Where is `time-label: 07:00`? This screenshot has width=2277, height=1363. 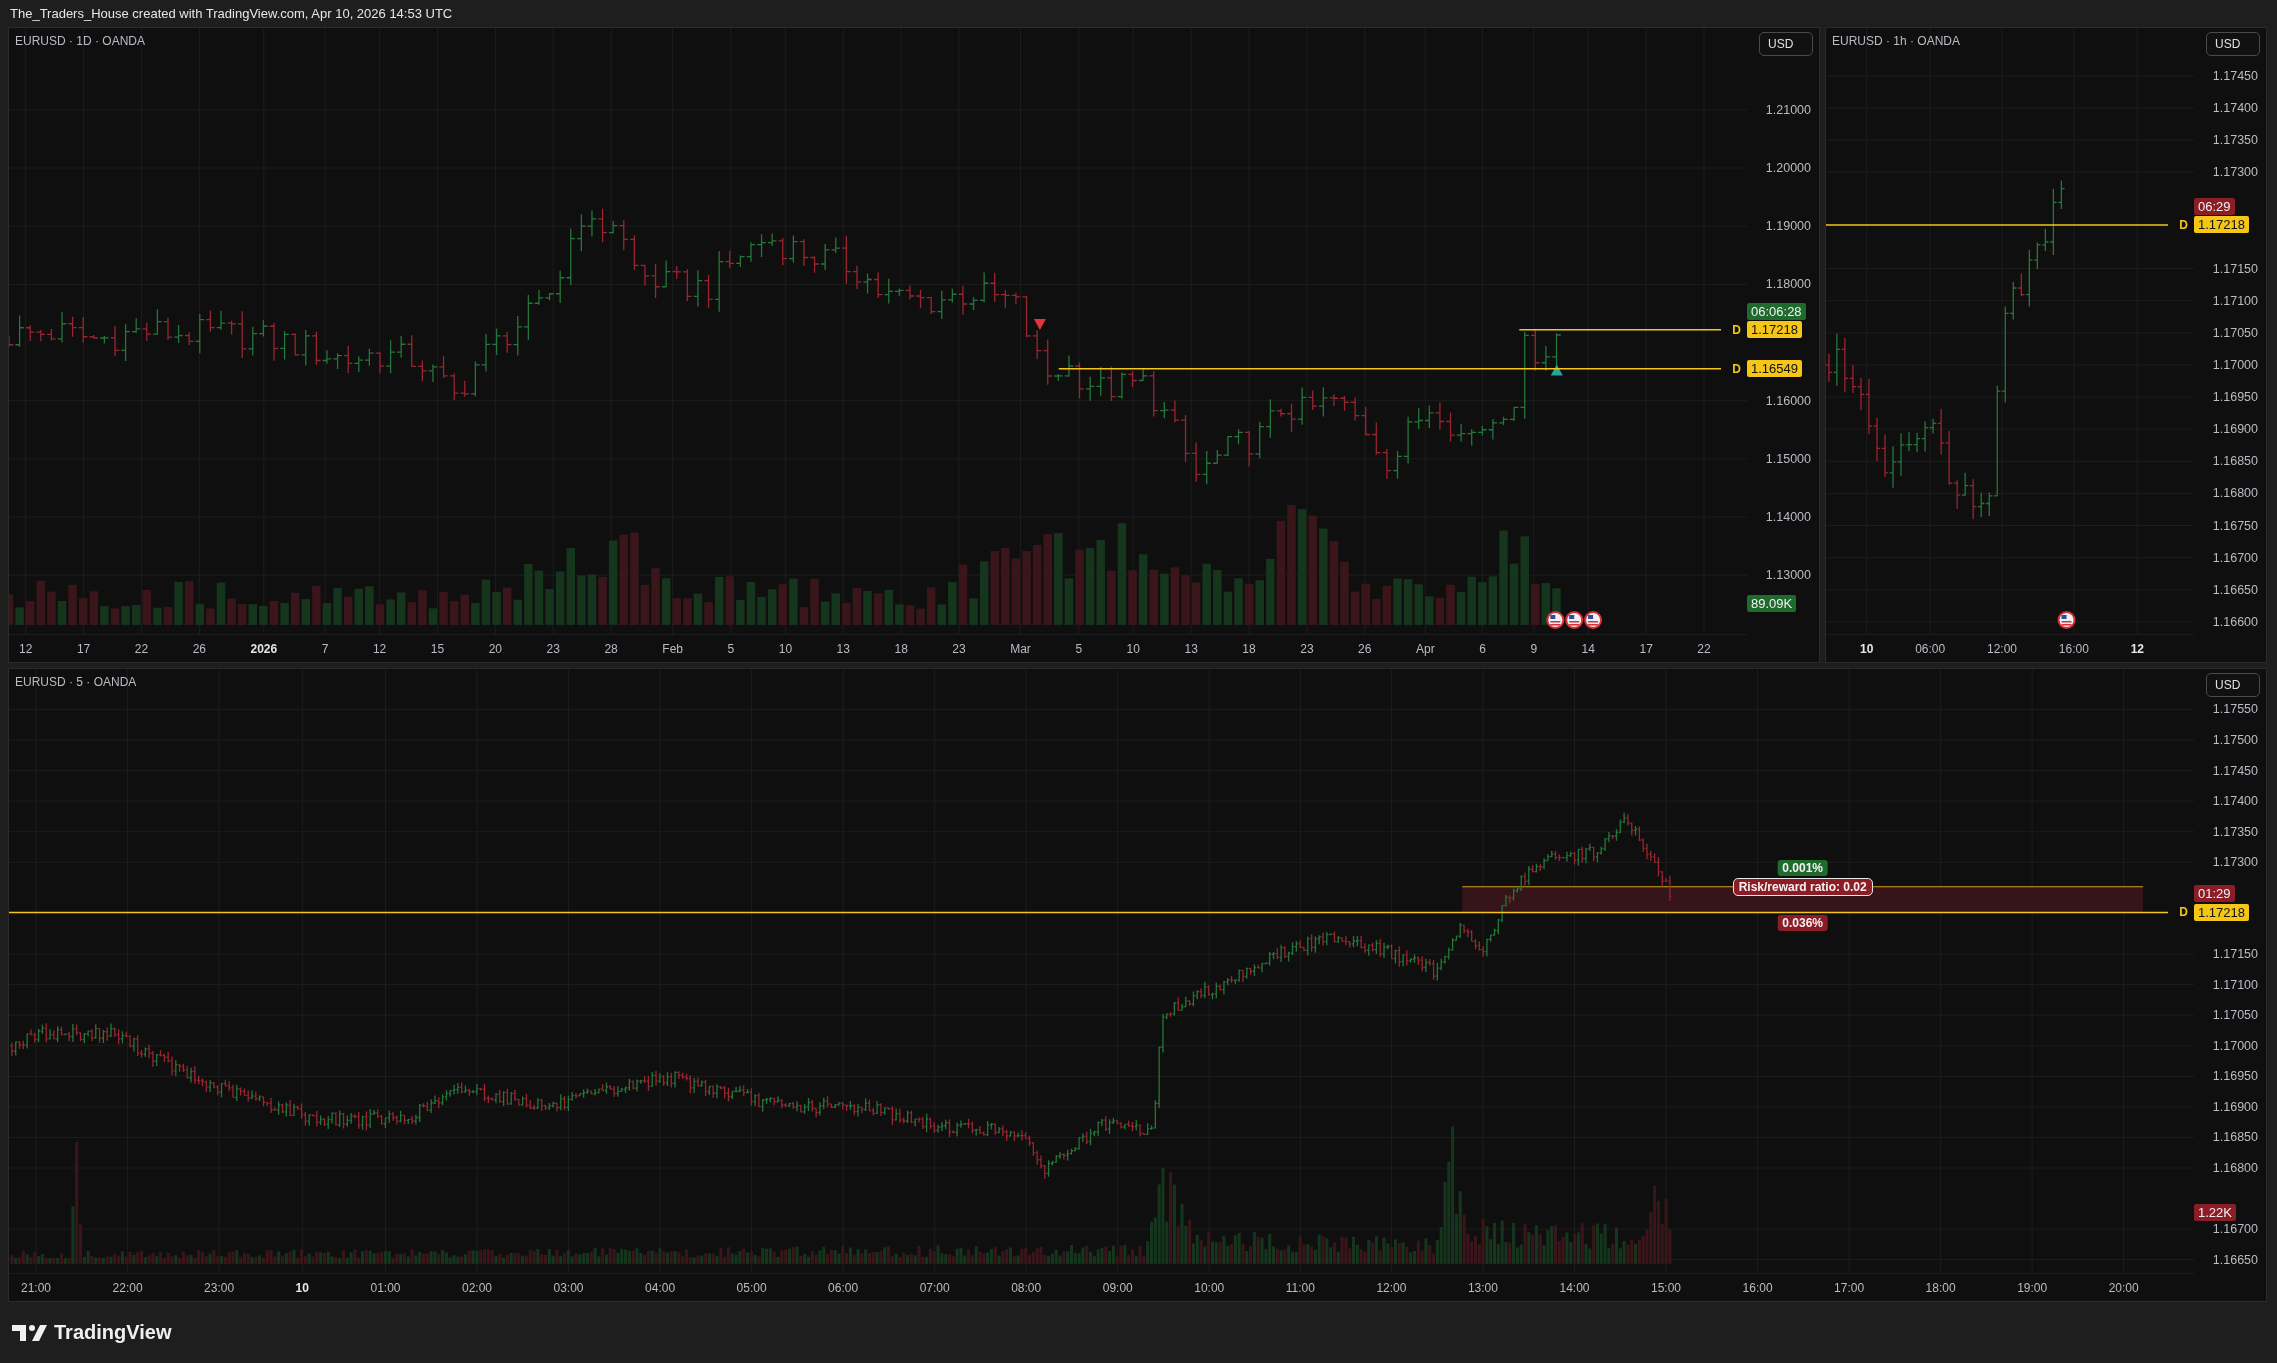
time-label: 07:00 is located at coordinates (934, 1287).